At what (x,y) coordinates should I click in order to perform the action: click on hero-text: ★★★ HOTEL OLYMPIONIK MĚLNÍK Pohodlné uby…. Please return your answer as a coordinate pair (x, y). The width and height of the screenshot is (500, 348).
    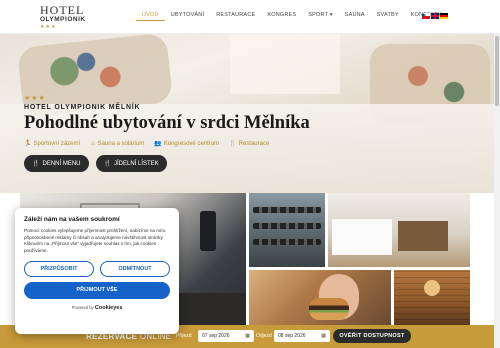
    Looking at the image, I should click on (167, 120).